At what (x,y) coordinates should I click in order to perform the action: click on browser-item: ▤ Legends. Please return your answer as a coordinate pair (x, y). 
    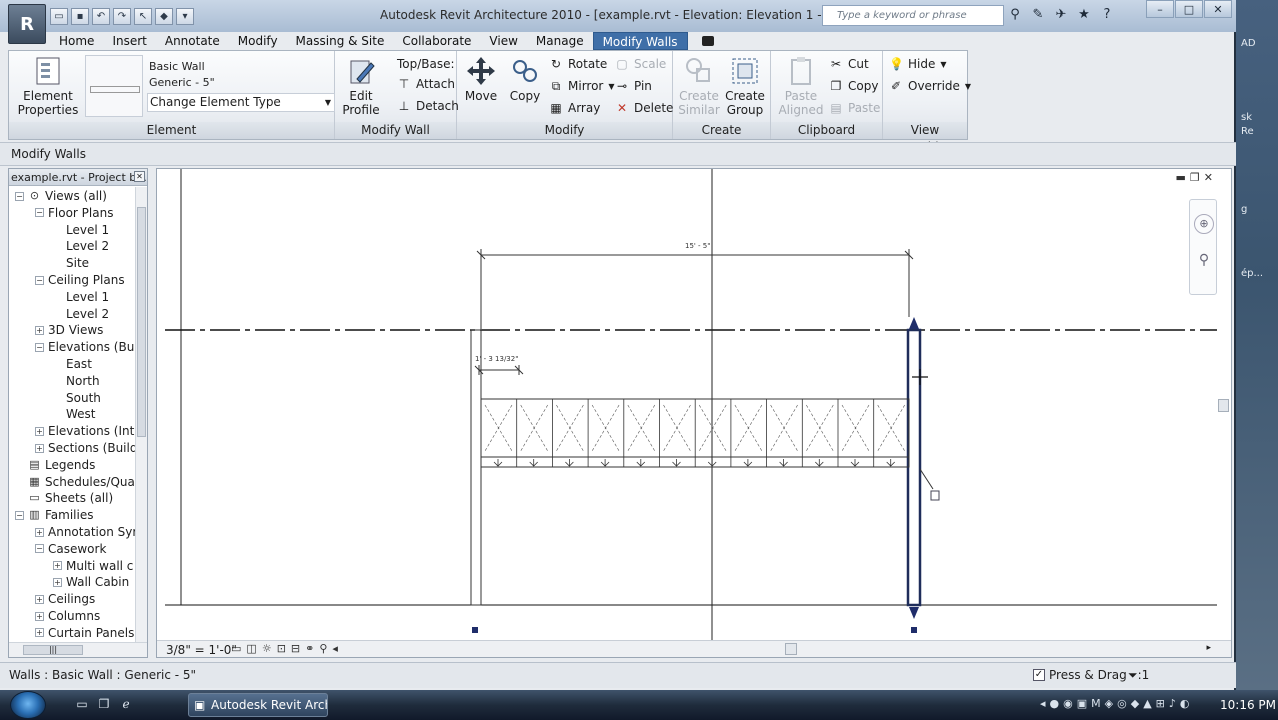
    Looking at the image, I should click on (55, 465).